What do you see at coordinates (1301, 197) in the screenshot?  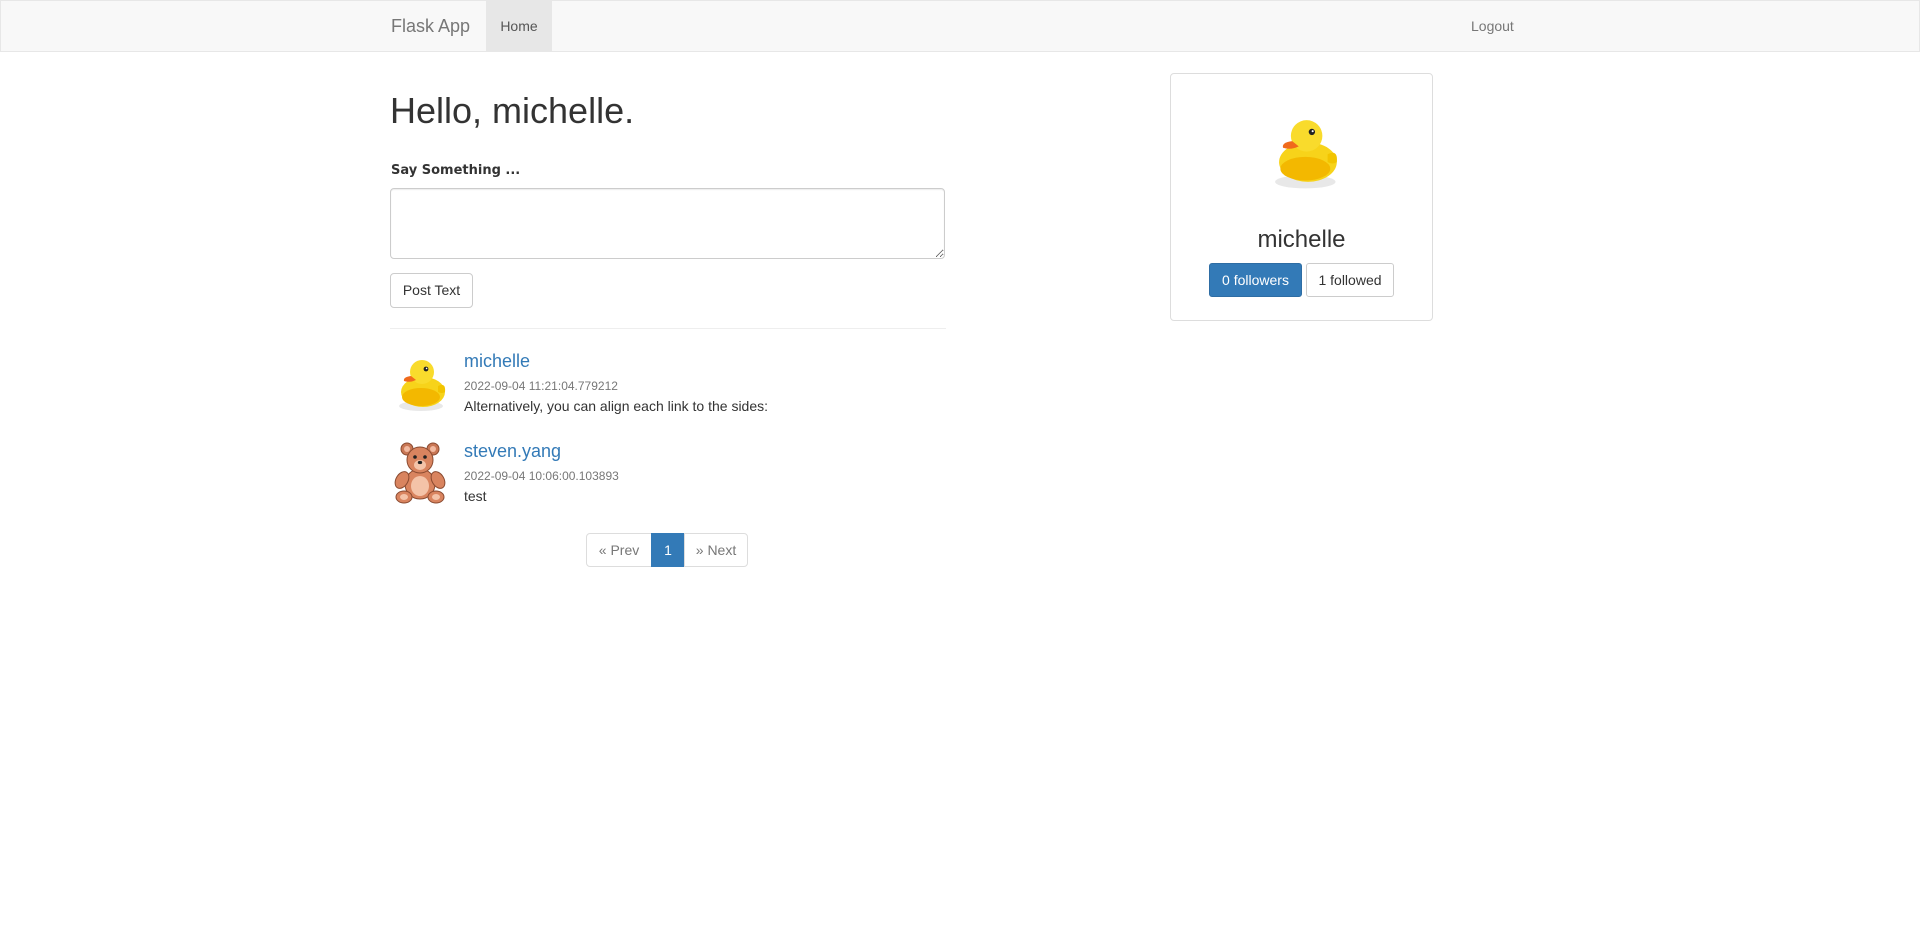 I see `profile-card: michelle 0 followers 1 followed` at bounding box center [1301, 197].